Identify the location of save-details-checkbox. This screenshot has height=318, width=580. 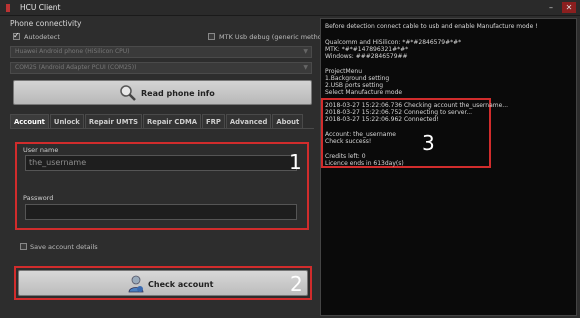
(23, 246).